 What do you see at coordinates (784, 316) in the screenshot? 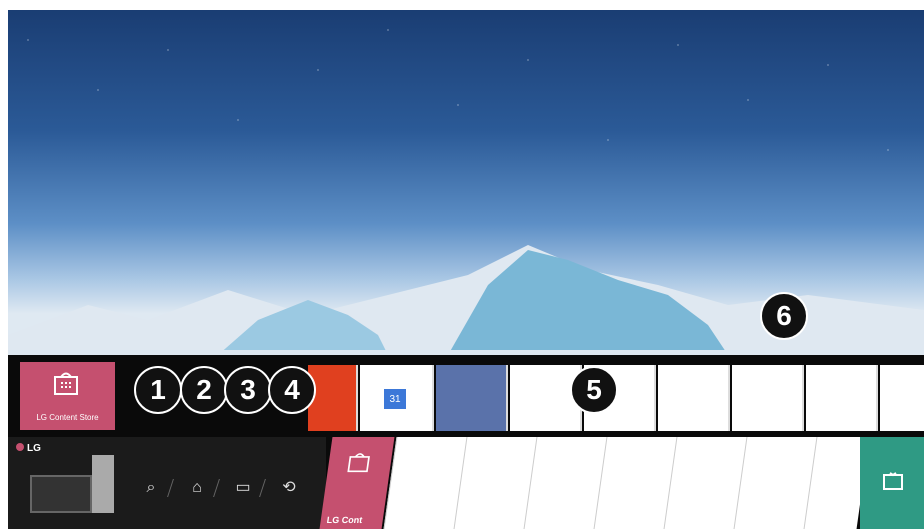
I see `callout-6: 6` at bounding box center [784, 316].